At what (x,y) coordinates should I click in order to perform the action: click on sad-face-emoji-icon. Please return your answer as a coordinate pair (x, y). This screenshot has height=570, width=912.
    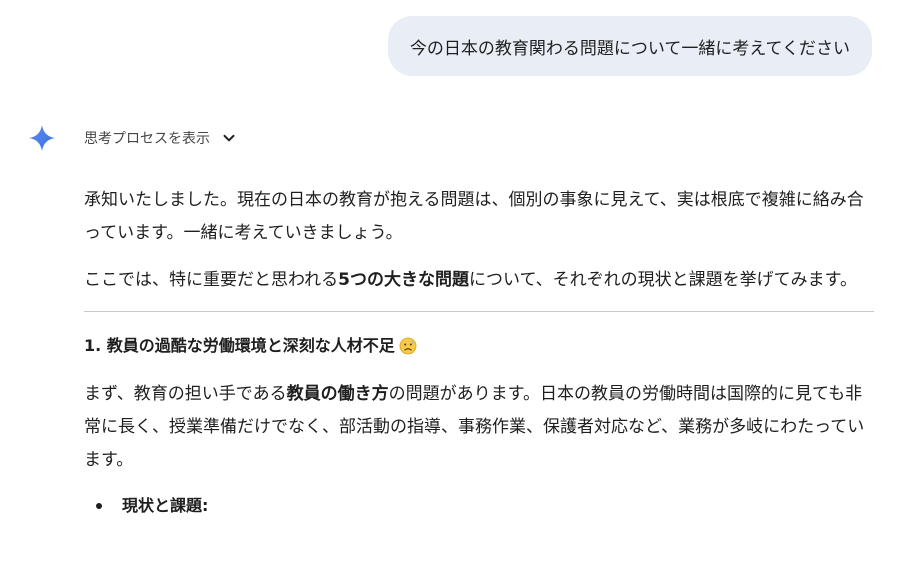
    Looking at the image, I should click on (408, 346).